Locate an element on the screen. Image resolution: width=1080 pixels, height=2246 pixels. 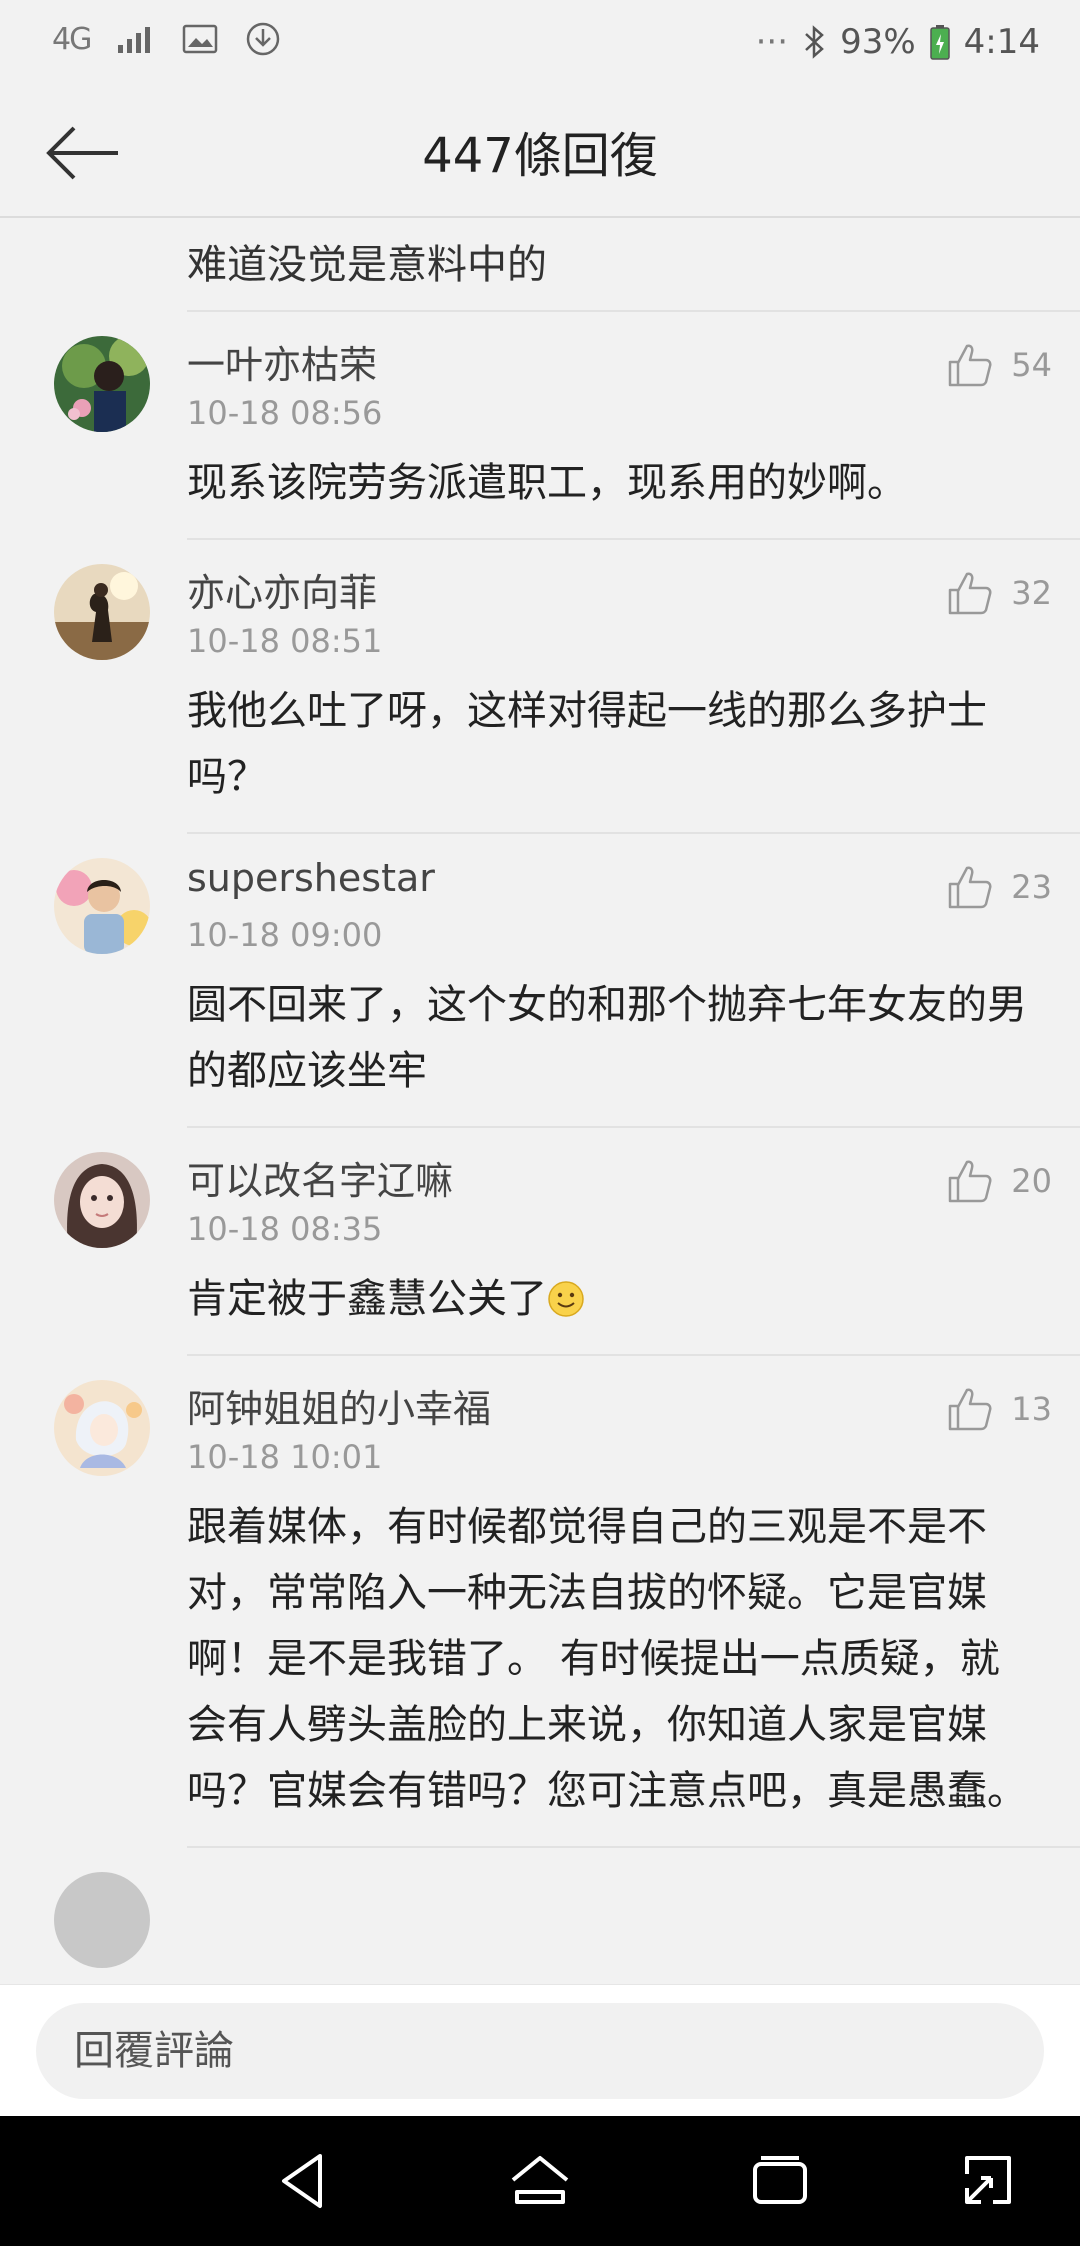
battery-icon is located at coordinates (939, 42).